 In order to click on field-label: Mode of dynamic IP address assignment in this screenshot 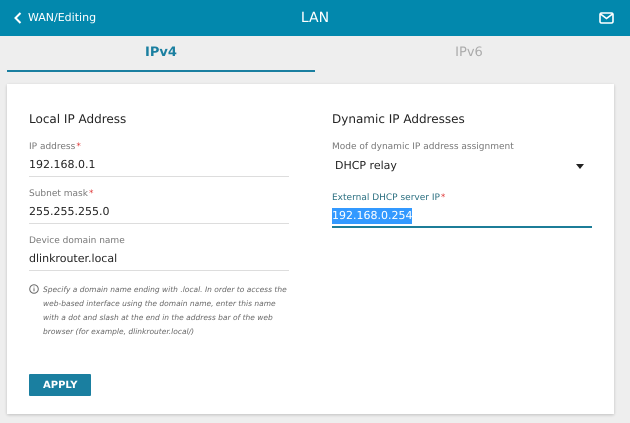, I will do `click(423, 147)`.